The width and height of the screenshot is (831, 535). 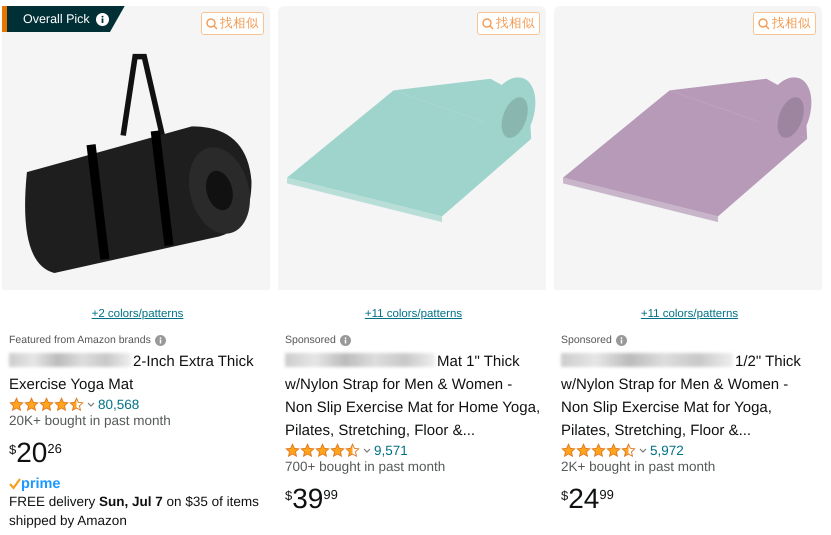 What do you see at coordinates (638, 466) in the screenshot?
I see `bought-count: 2K+ bought in past month` at bounding box center [638, 466].